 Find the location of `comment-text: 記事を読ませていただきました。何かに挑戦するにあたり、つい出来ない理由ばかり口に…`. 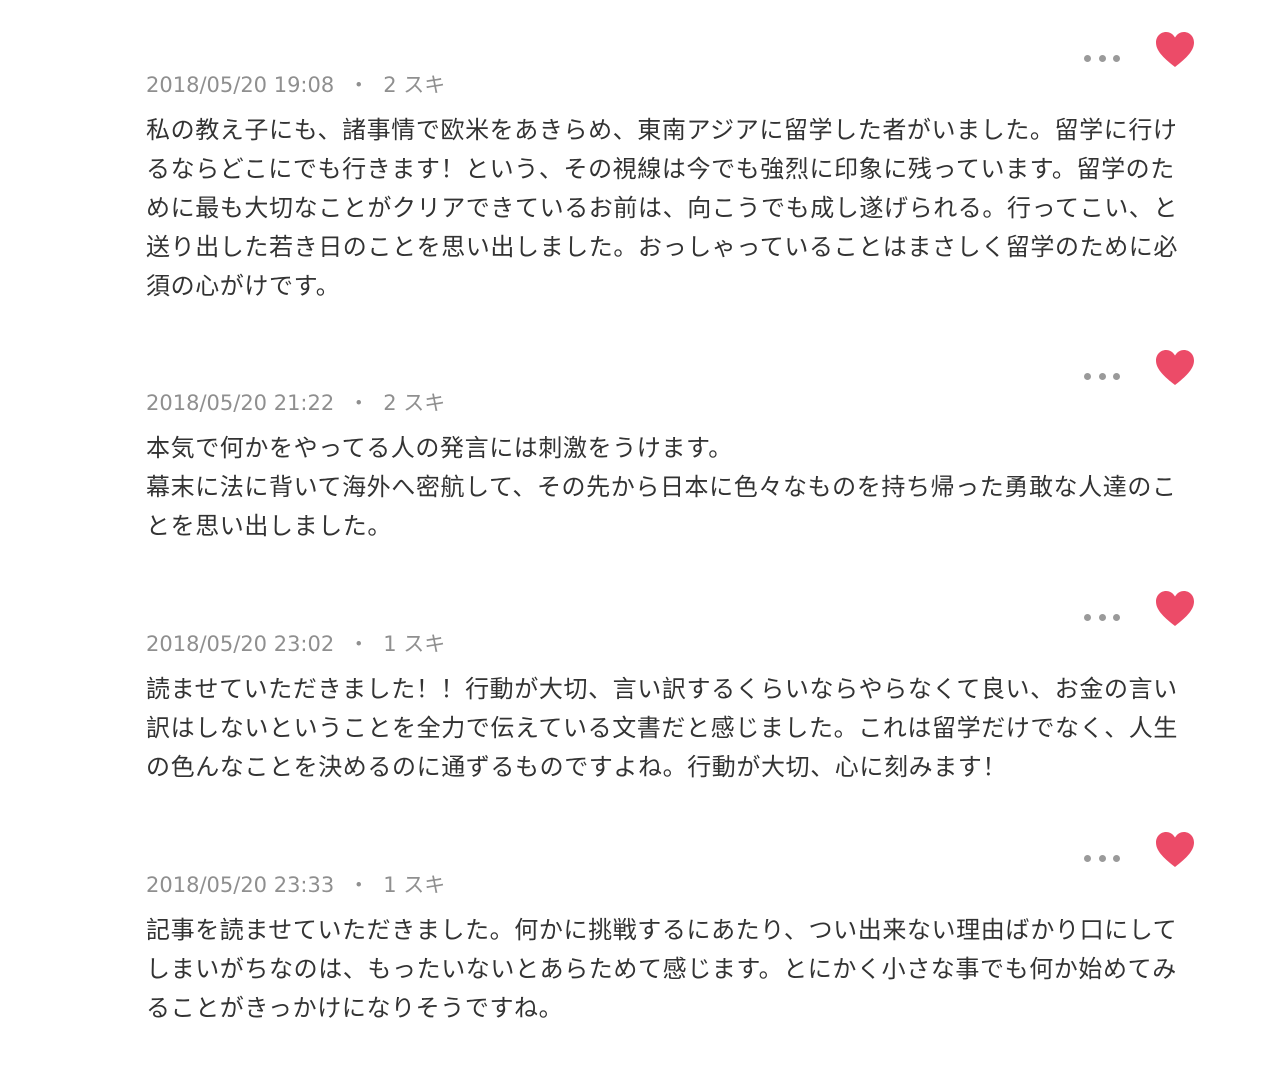

comment-text: 記事を読ませていただきました。何かに挑戦するにあたり、つい出来ない理由ばかり口に… is located at coordinates (662, 969).